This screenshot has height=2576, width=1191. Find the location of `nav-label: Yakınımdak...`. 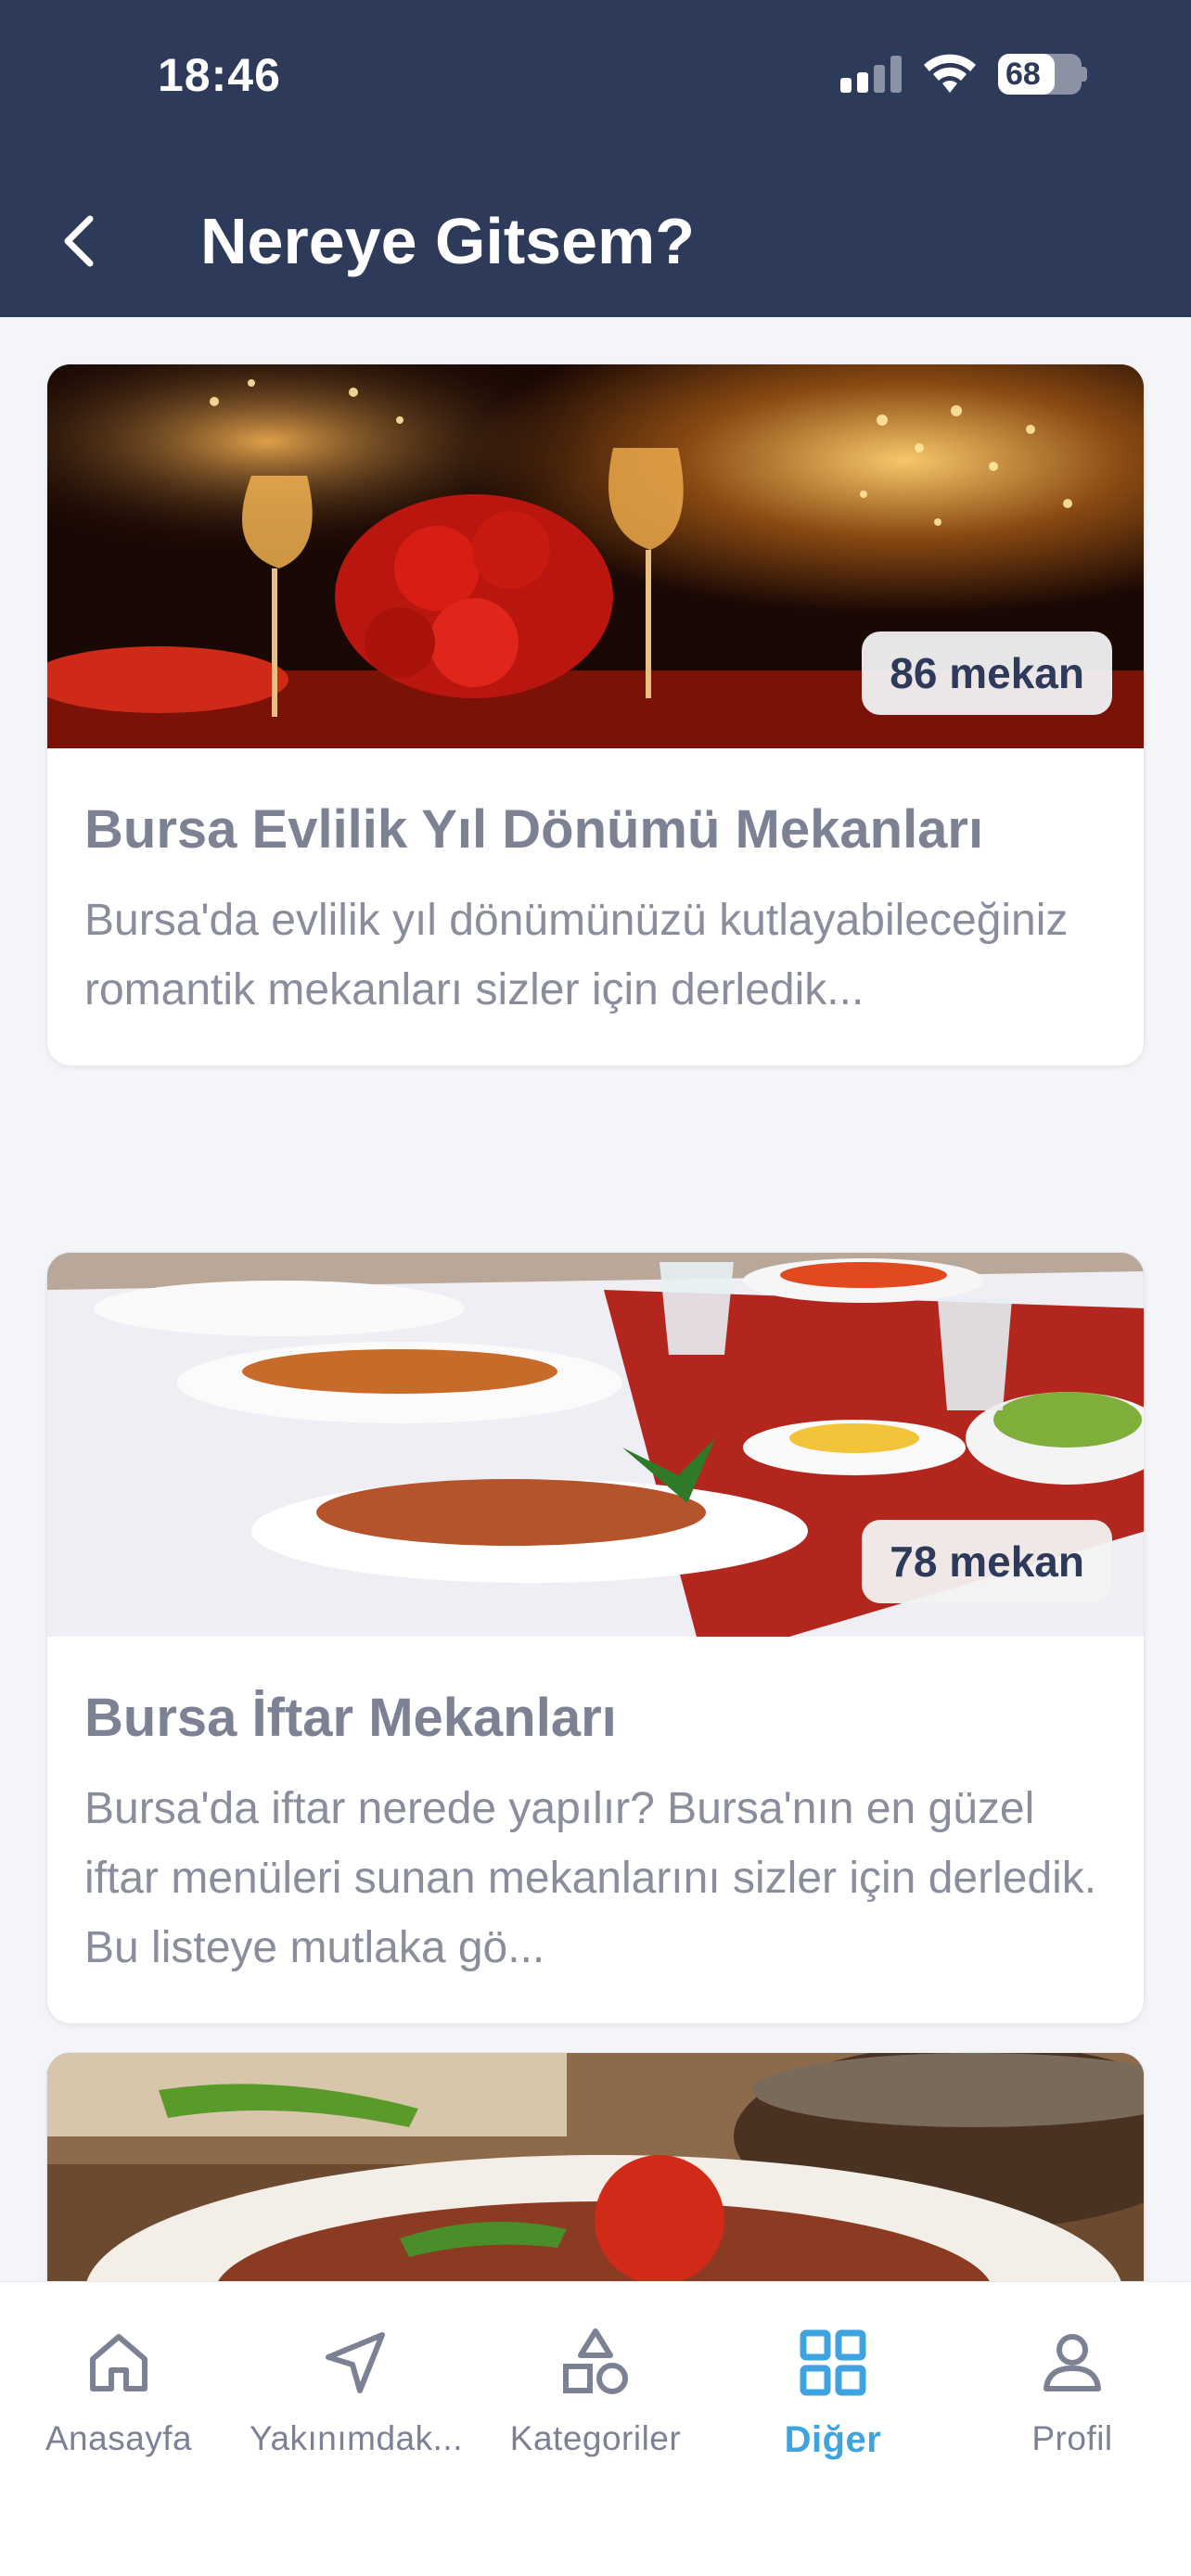

nav-label: Yakınımdak... is located at coordinates (356, 2438).